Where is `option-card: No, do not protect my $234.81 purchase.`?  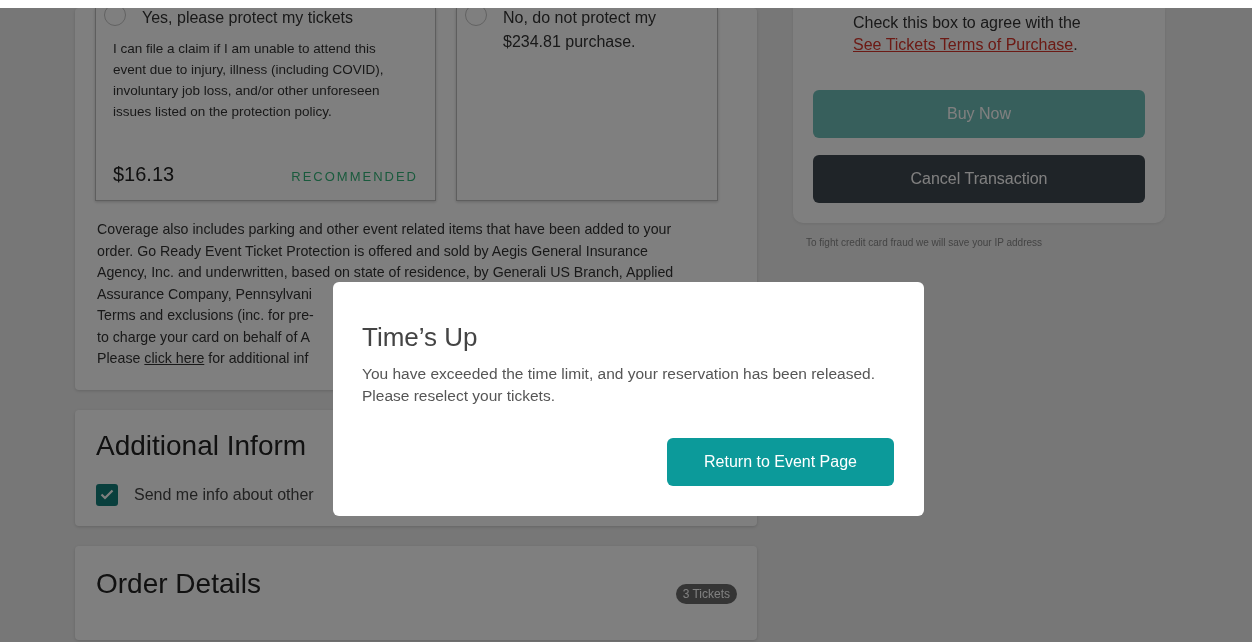 option-card: No, do not protect my $234.81 purchase. is located at coordinates (587, 104).